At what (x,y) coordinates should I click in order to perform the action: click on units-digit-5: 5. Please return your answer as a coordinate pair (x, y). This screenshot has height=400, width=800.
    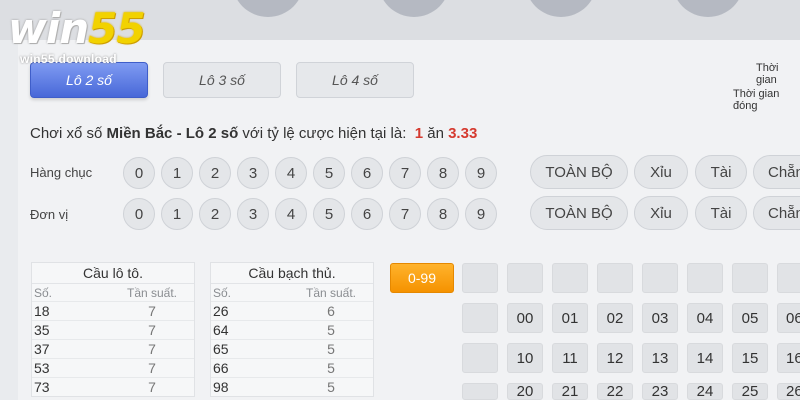
    Looking at the image, I should click on (329, 214).